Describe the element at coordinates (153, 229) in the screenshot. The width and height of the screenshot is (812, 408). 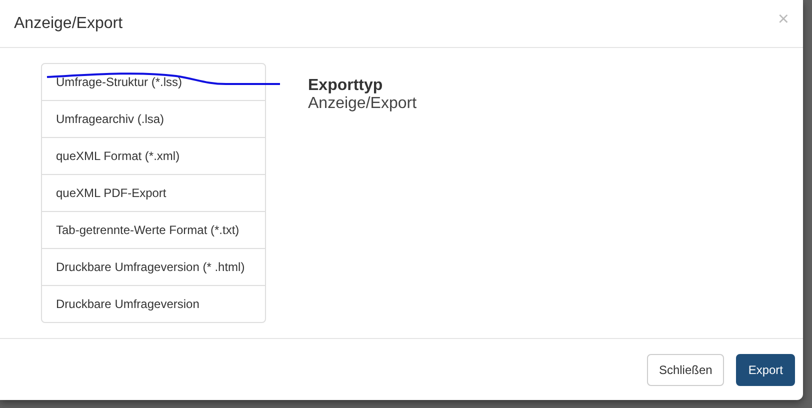
I see `export-type-item: Tab-getrennte-Werte Format (*.txt)` at that location.